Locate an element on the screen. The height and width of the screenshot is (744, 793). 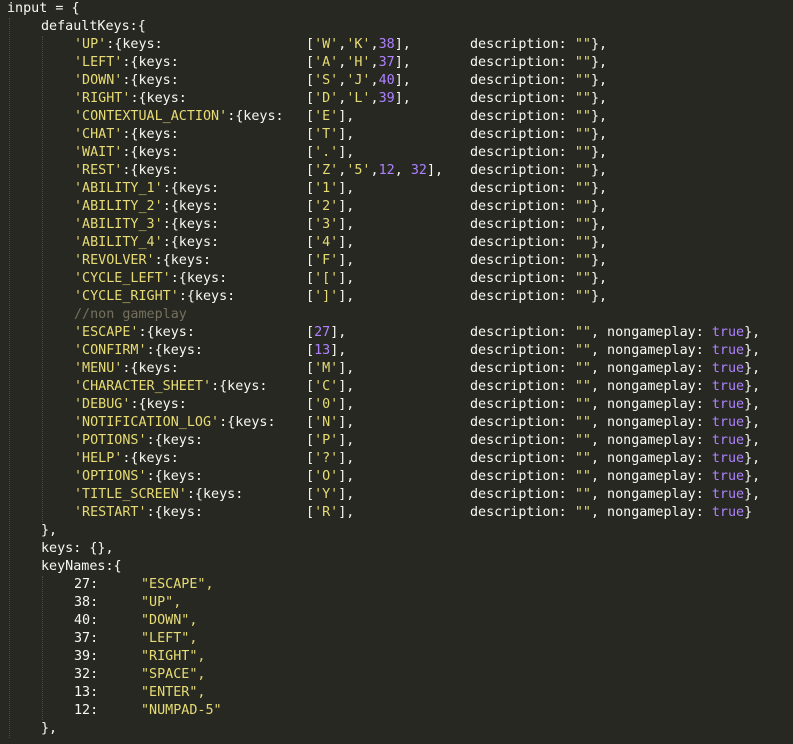
code-token: } is located at coordinates (748, 512).